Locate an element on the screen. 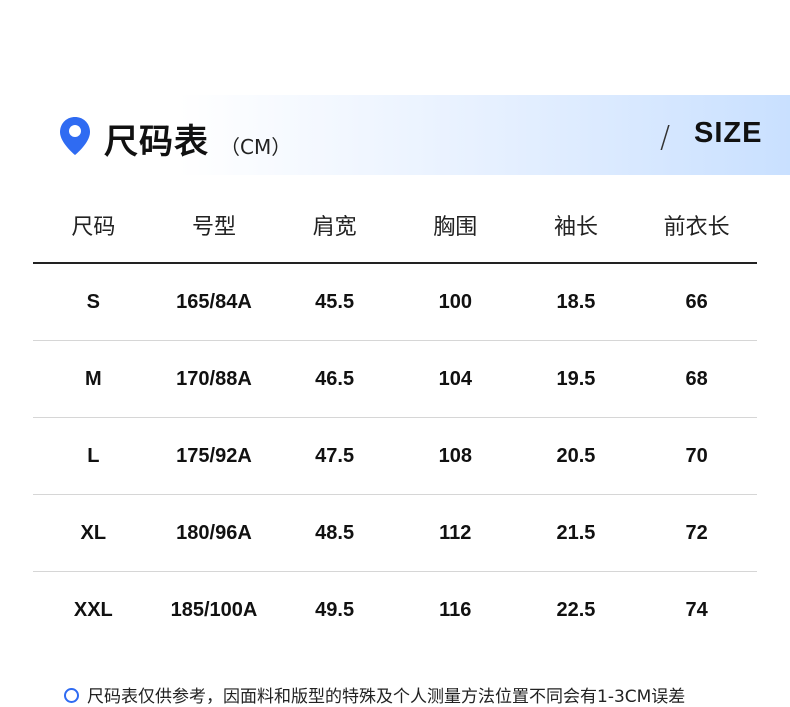 The image size is (790, 707). table-cell: 74 is located at coordinates (696, 609).